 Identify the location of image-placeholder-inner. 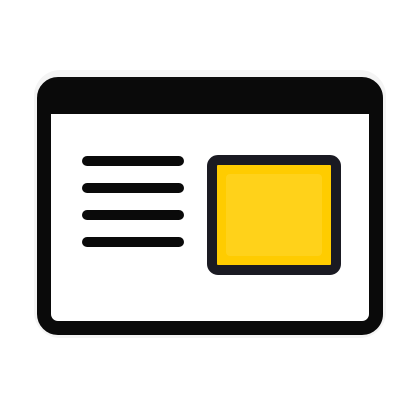
(274, 215).